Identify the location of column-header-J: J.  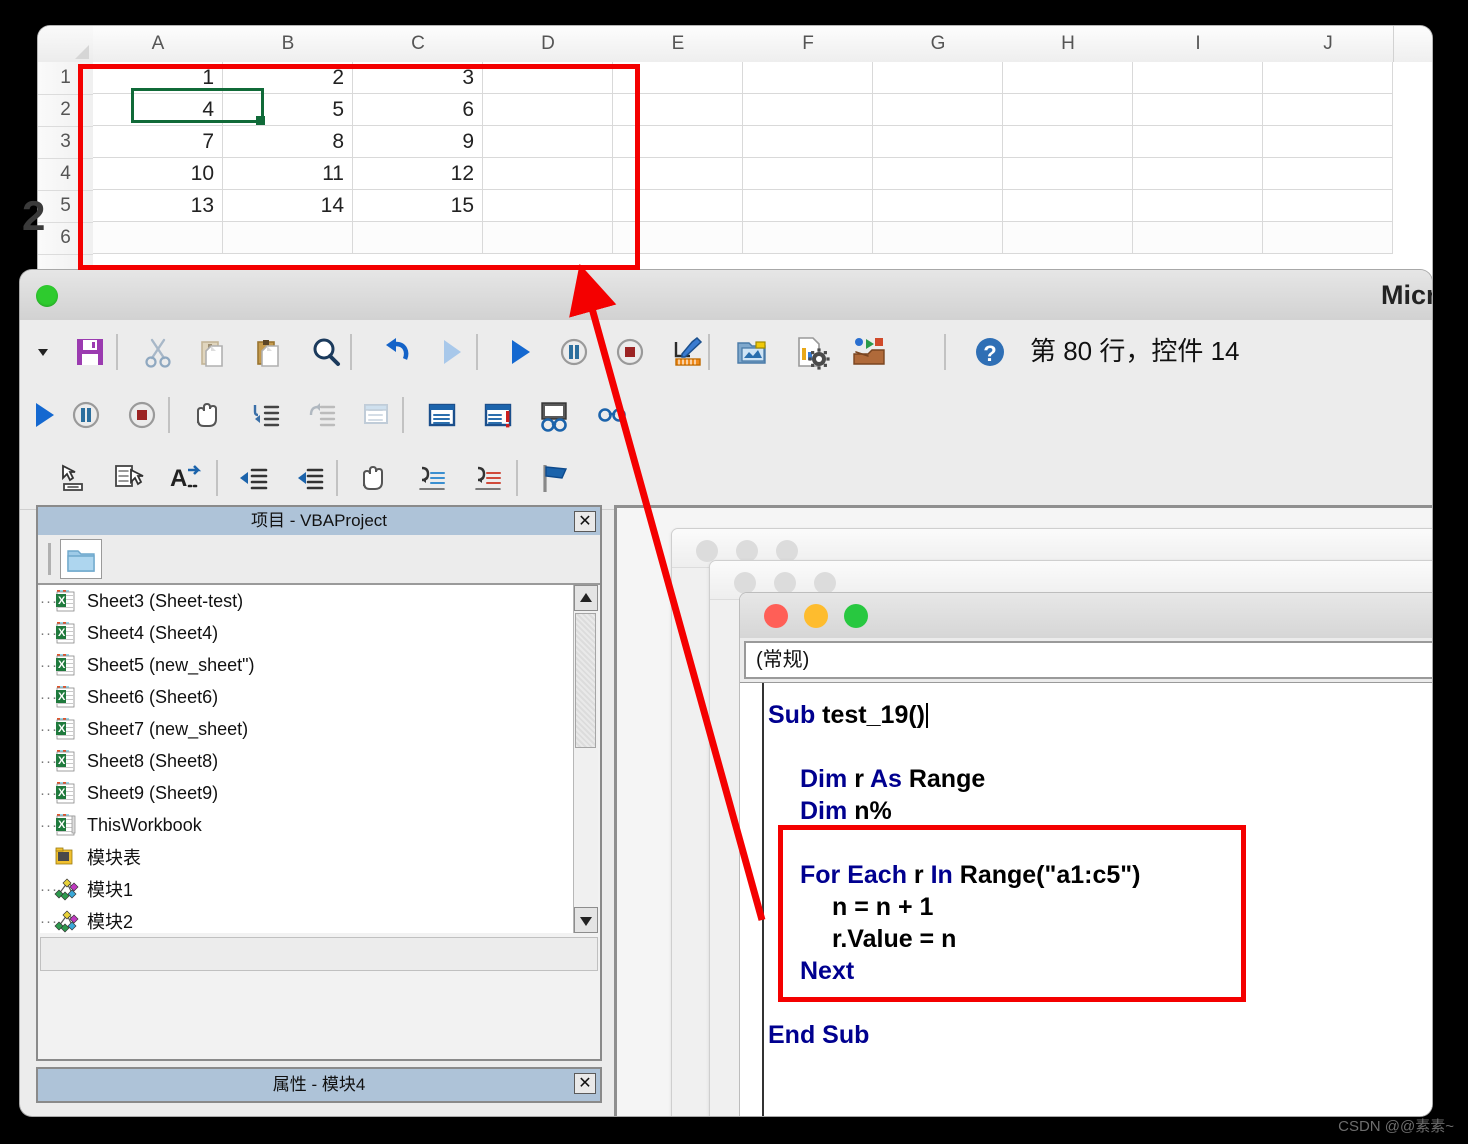
(1328, 44).